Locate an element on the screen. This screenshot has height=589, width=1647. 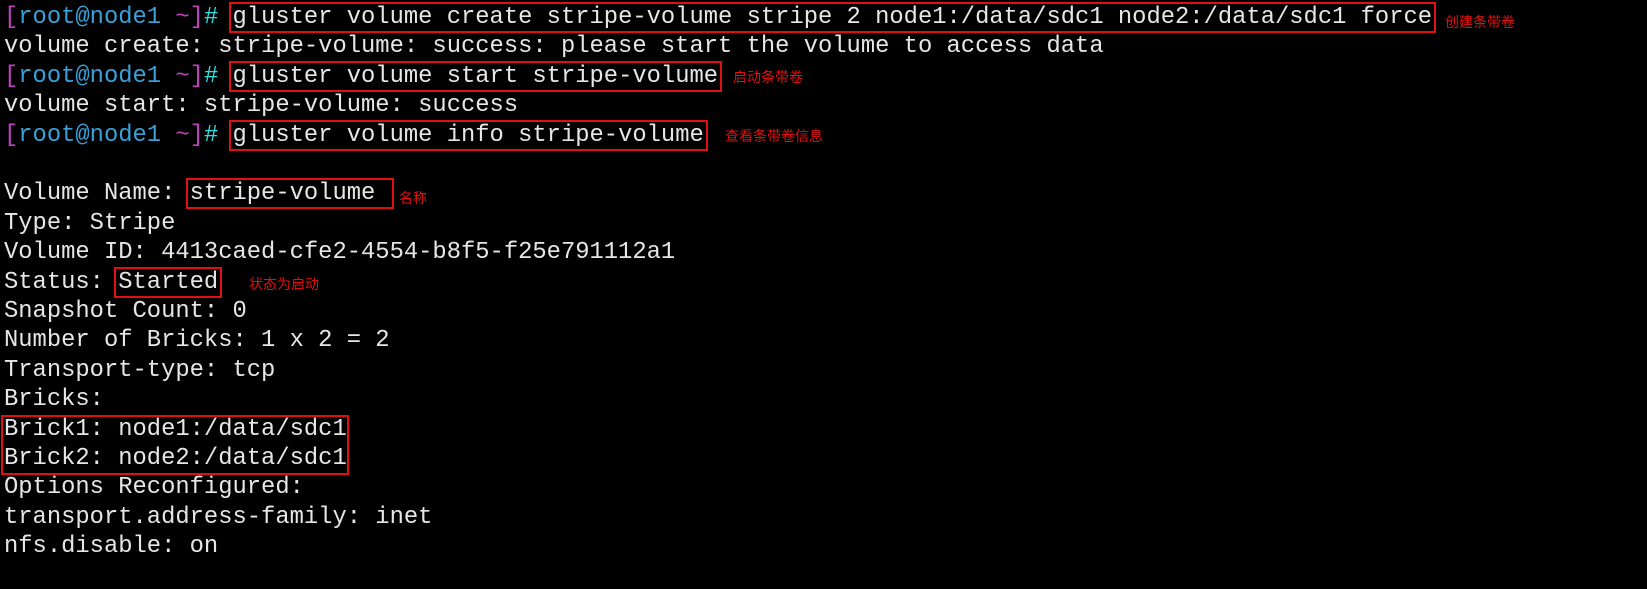
info-type: Type: Stripe is located at coordinates (90, 223).